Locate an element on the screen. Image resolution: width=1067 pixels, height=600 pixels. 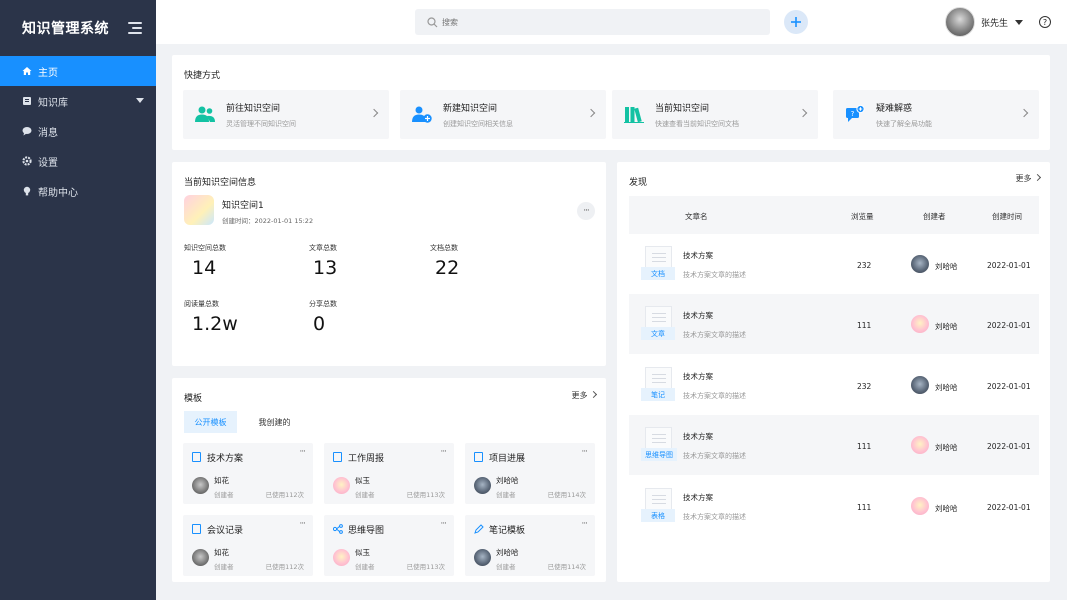
sidebar-item-settings: 设置 is located at coordinates (78, 161).